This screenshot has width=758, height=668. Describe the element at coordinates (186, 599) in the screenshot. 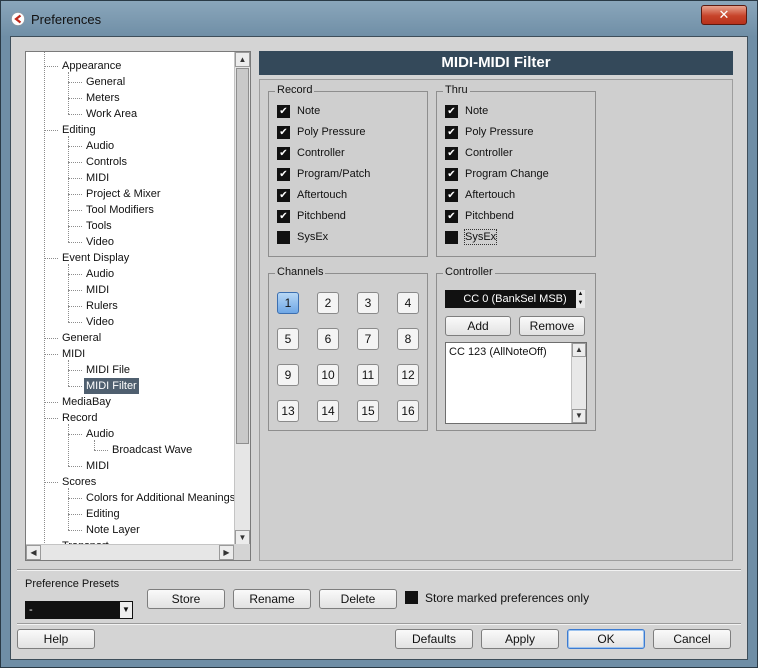

I see `store-button: Store` at that location.